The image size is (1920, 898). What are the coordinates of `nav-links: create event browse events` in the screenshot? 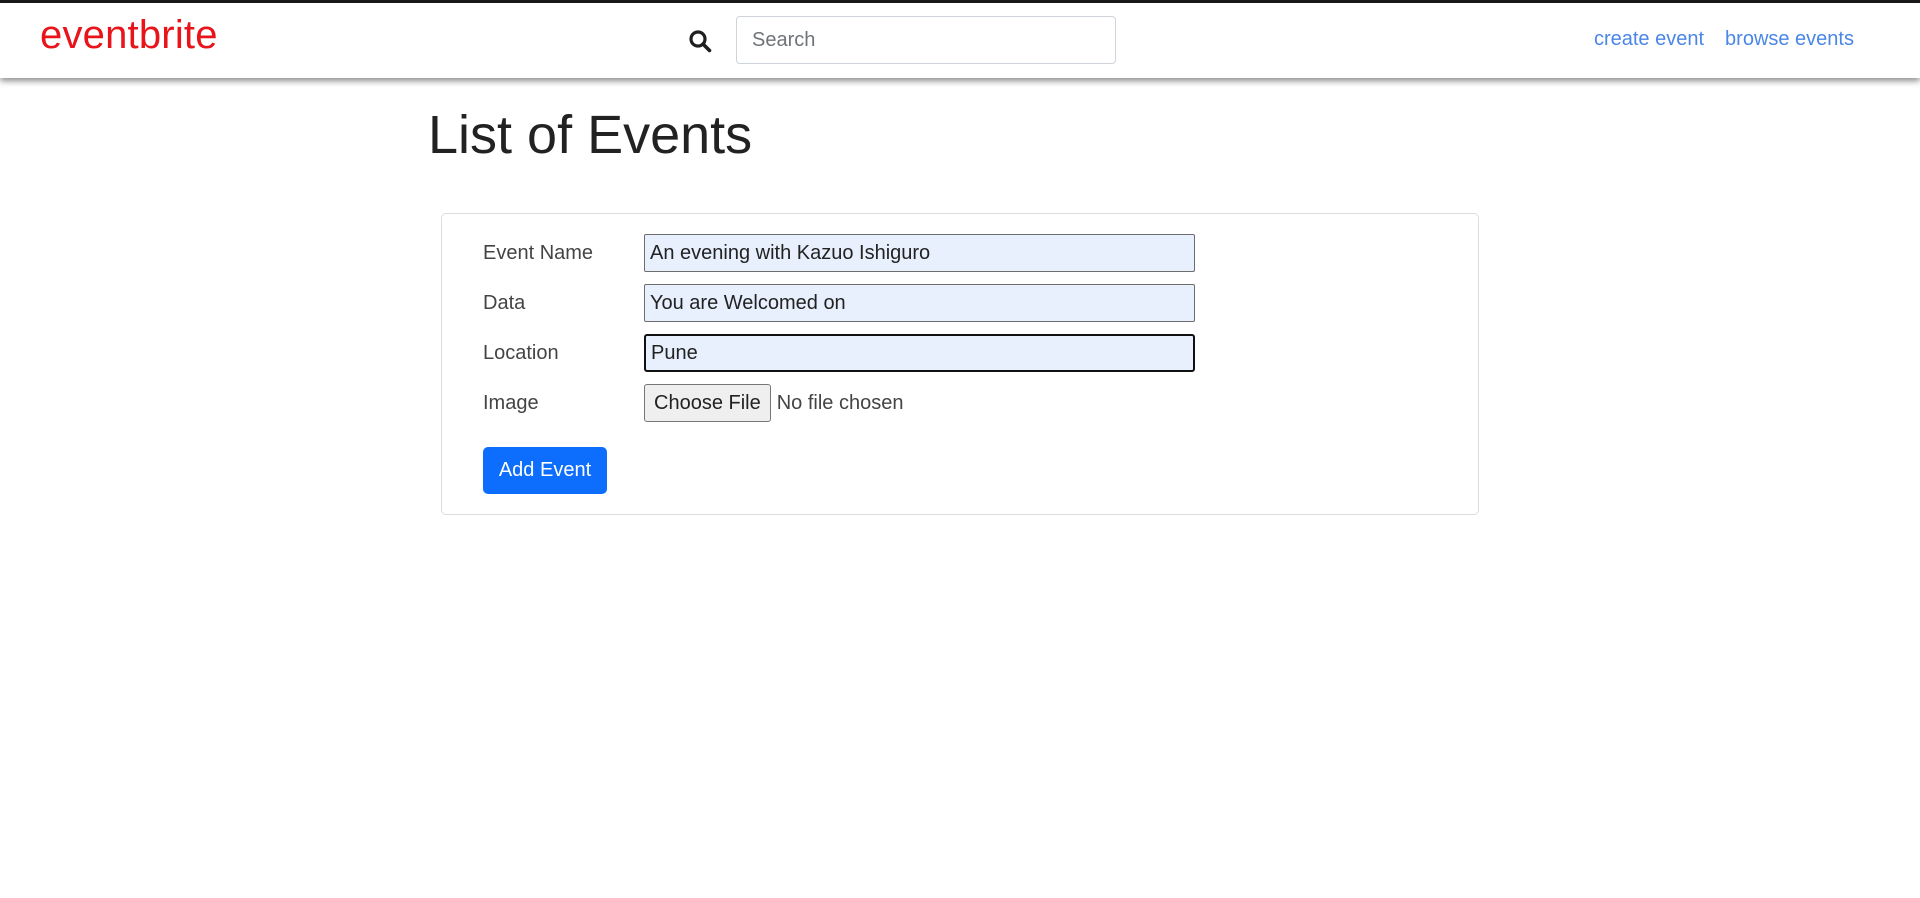 It's located at (1724, 39).